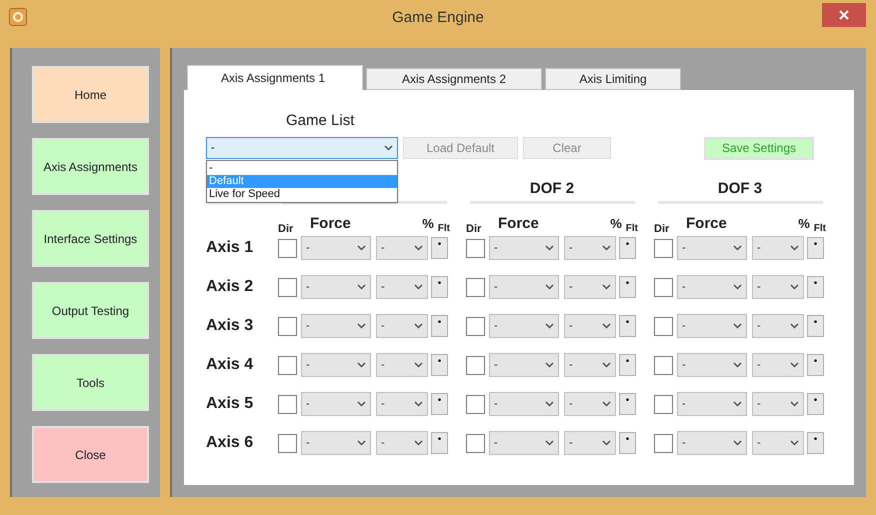 The image size is (876, 515). What do you see at coordinates (302, 194) in the screenshot?
I see `menu-item: Live for Speed` at bounding box center [302, 194].